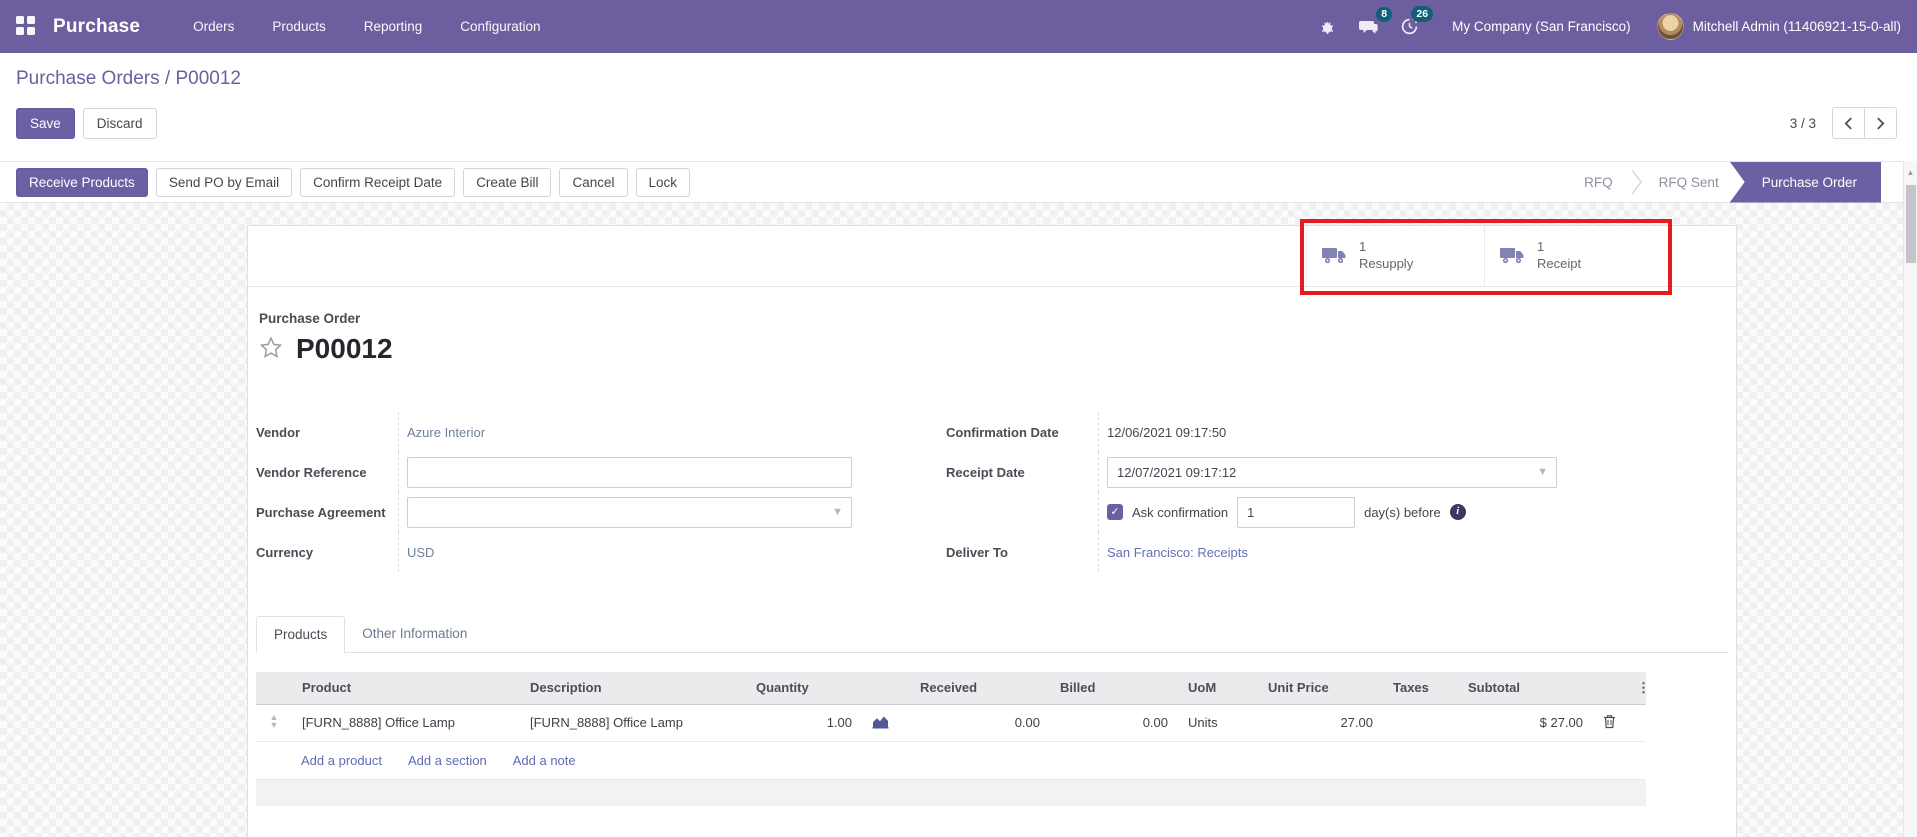 The height and width of the screenshot is (837, 1917). What do you see at coordinates (1689, 182) in the screenshot?
I see `stage-rfq-sent: RFQ Sent` at bounding box center [1689, 182].